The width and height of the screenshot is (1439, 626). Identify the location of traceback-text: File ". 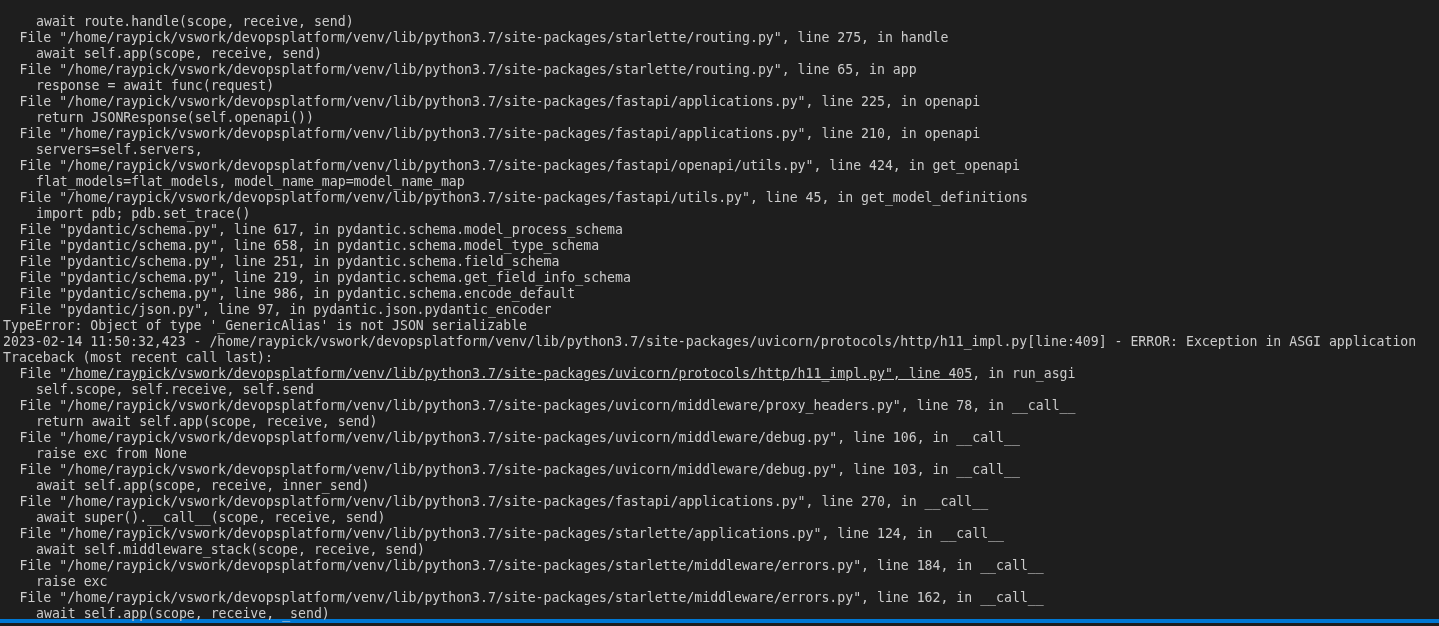
(43, 373).